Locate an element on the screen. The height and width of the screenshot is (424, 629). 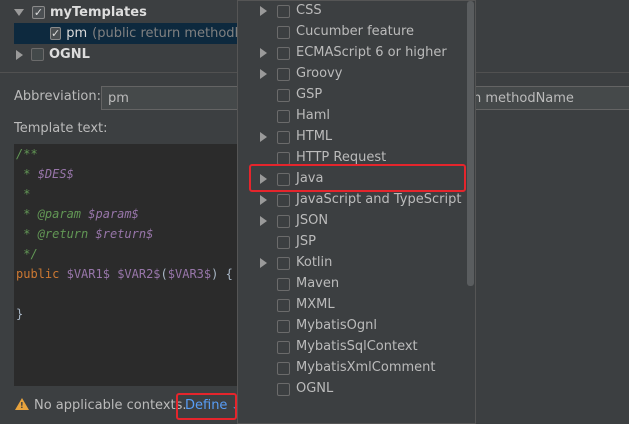
context-label: Kotlin is located at coordinates (314, 262).